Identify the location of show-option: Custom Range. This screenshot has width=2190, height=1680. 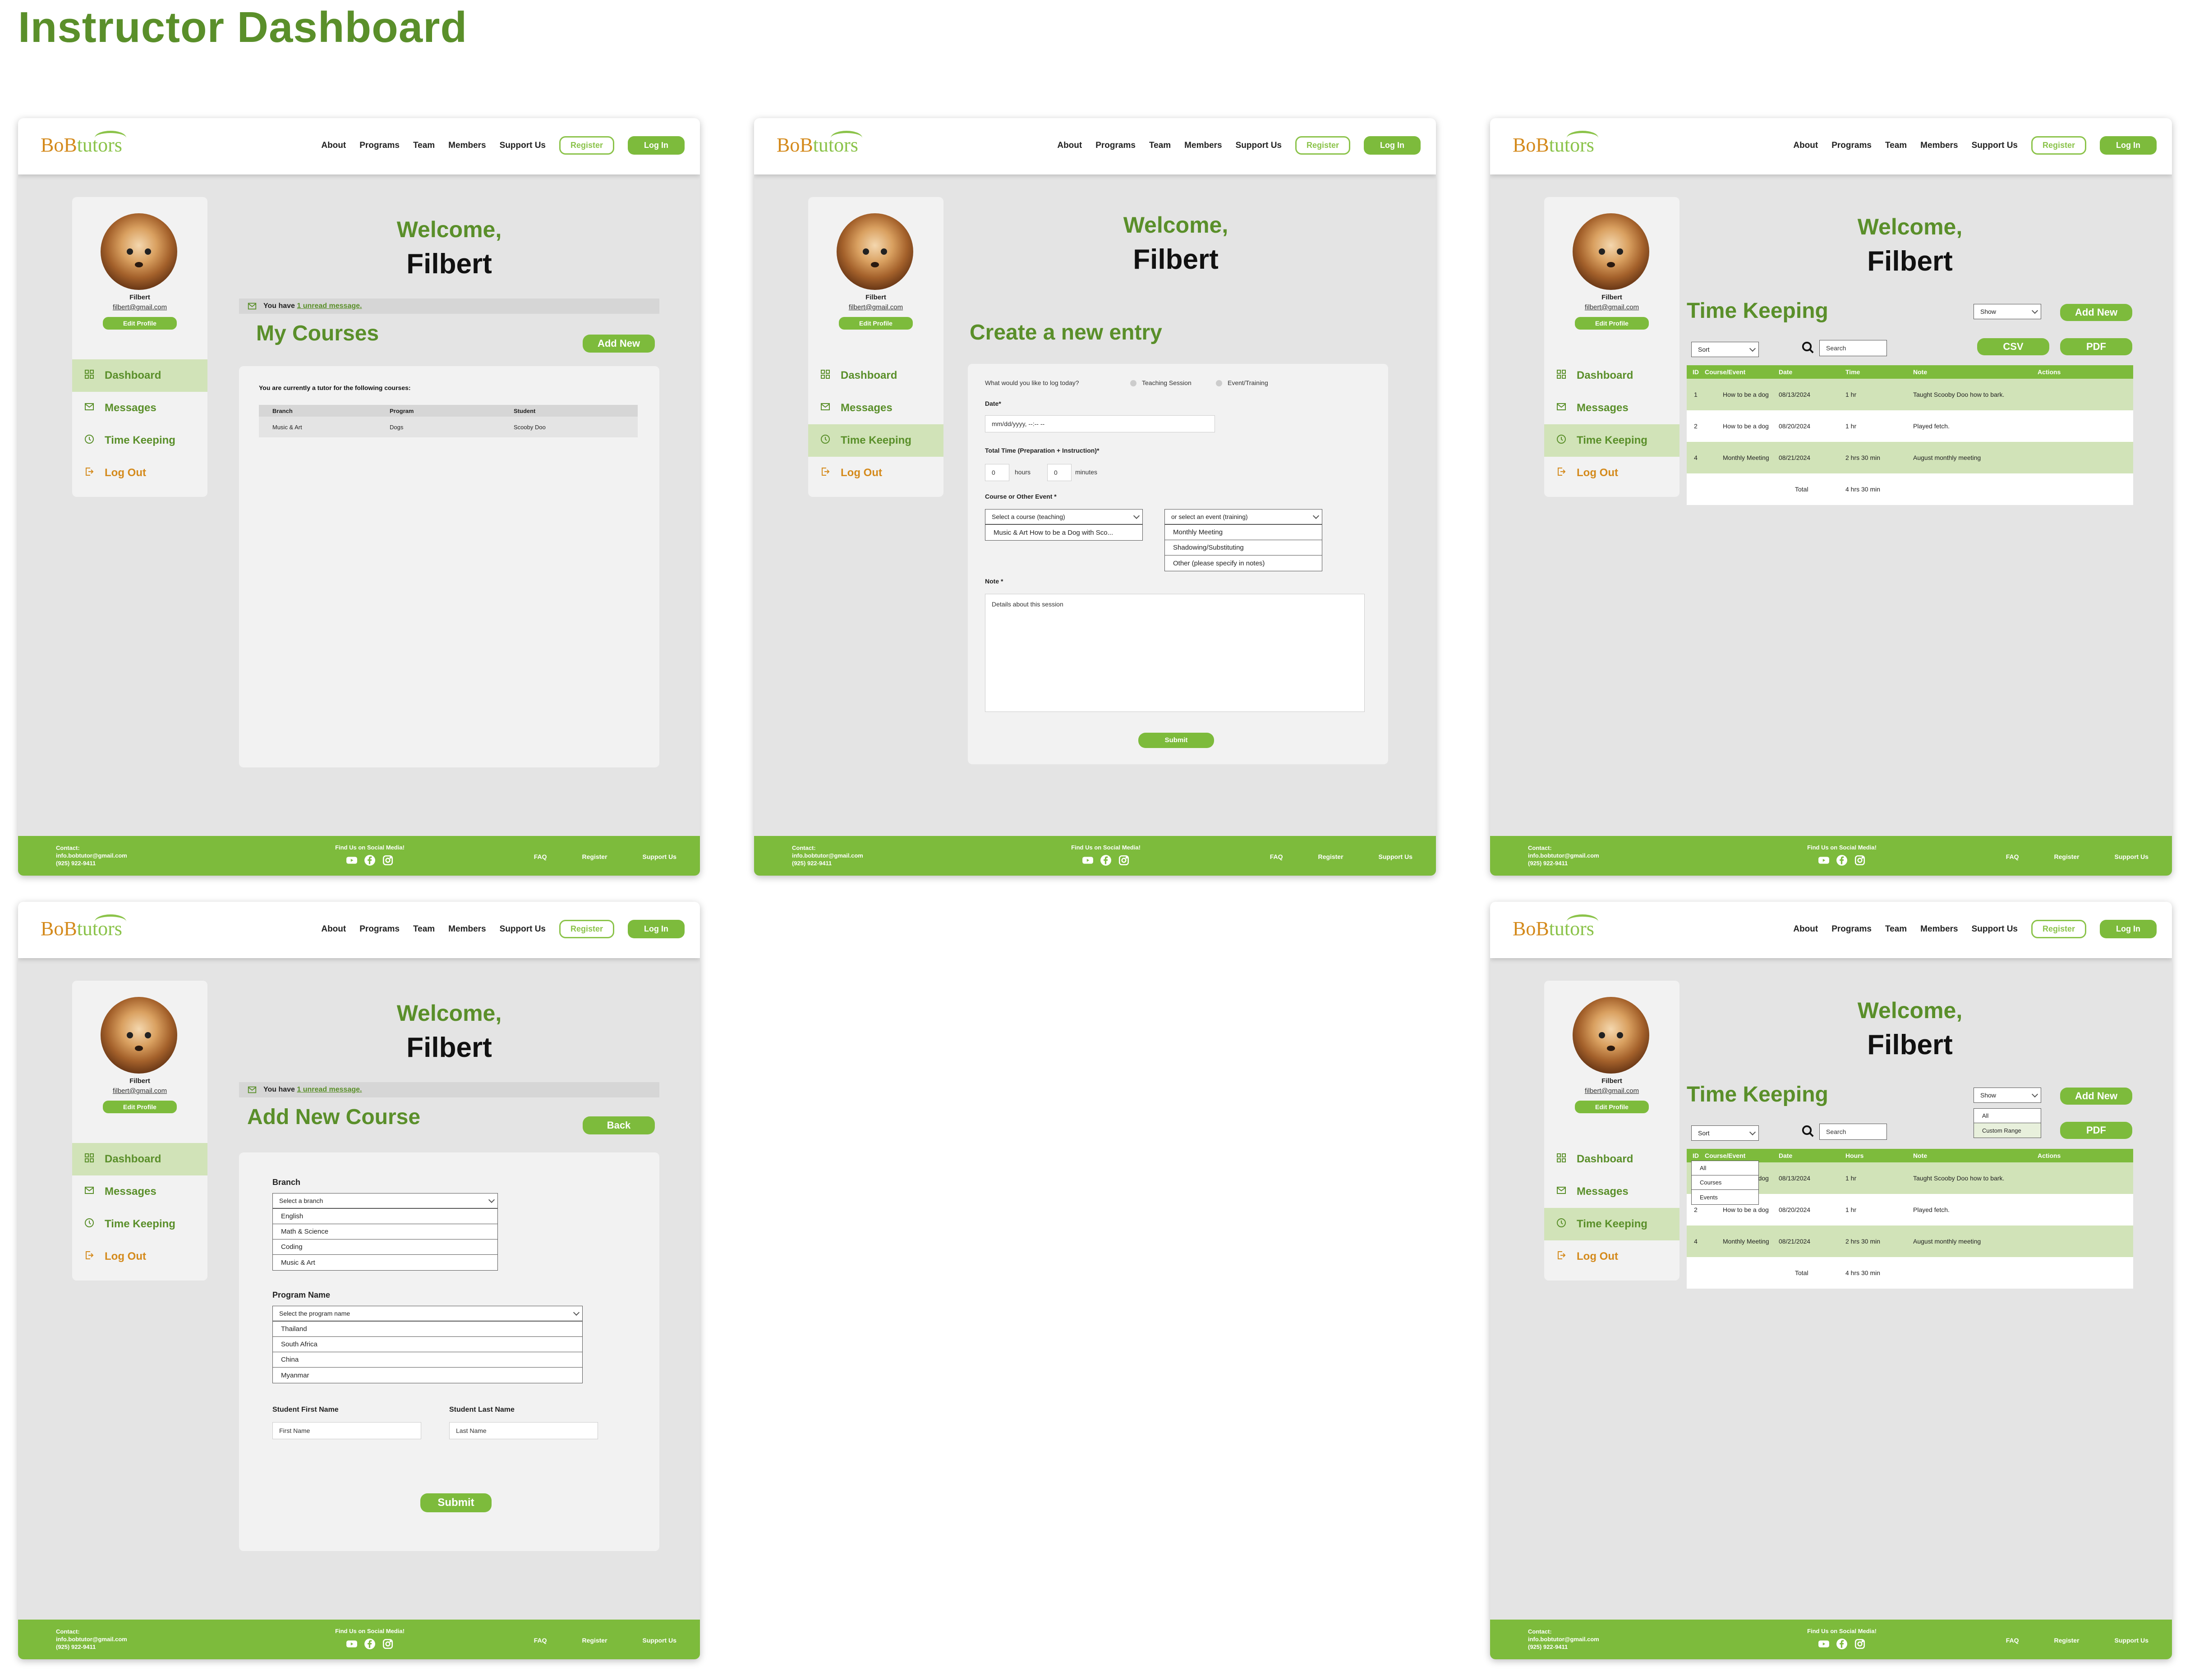
(2007, 1130).